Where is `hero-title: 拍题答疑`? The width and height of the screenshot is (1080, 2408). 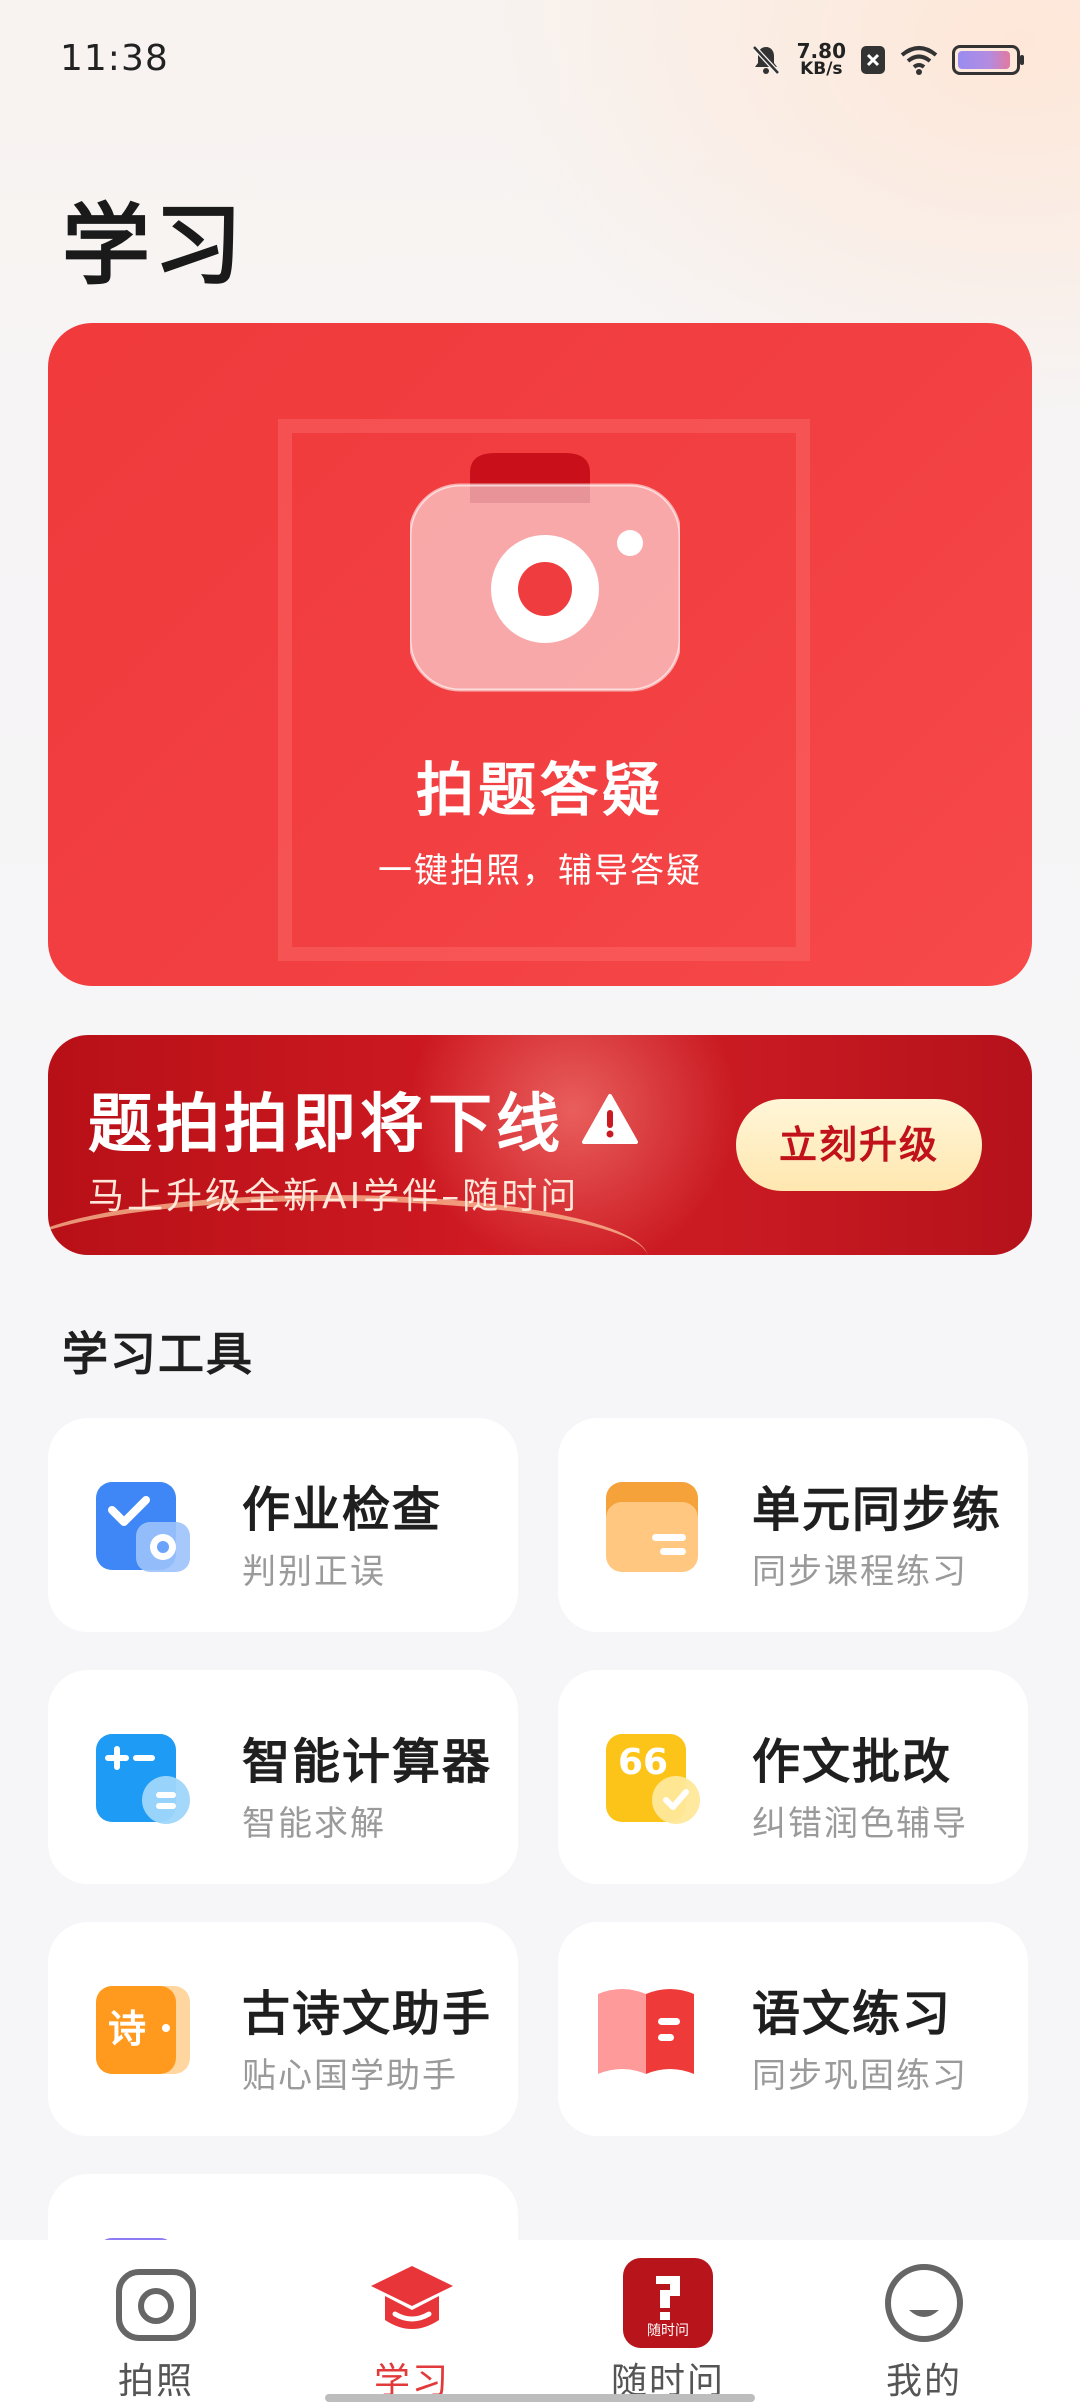 hero-title: 拍题答疑 is located at coordinates (539, 790).